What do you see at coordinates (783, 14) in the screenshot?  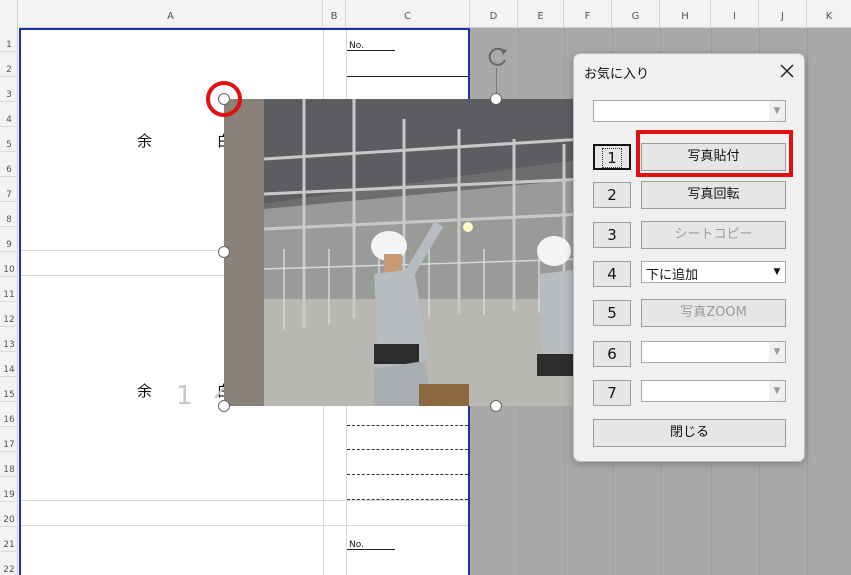 I see `column-header-j: J` at bounding box center [783, 14].